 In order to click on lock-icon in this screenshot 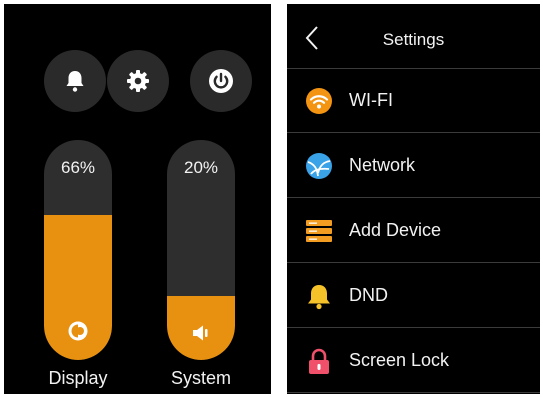, I will do `click(319, 361)`.